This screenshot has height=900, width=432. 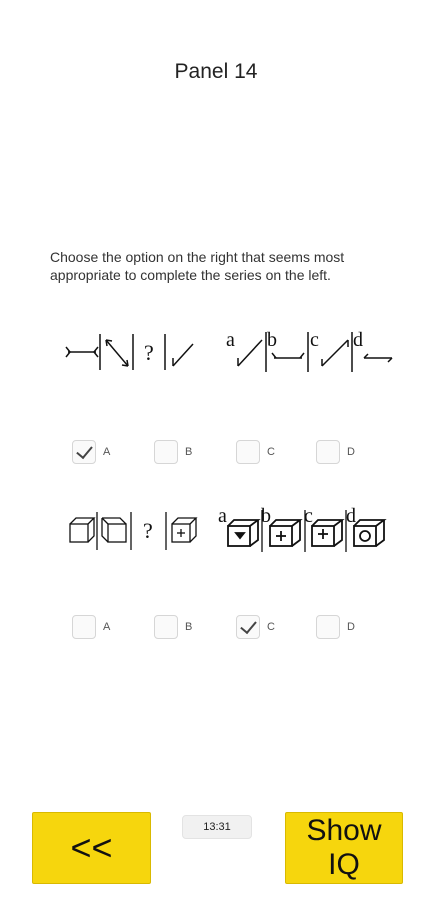 What do you see at coordinates (272, 340) in the screenshot?
I see `puzzle-1-letter-b: b` at bounding box center [272, 340].